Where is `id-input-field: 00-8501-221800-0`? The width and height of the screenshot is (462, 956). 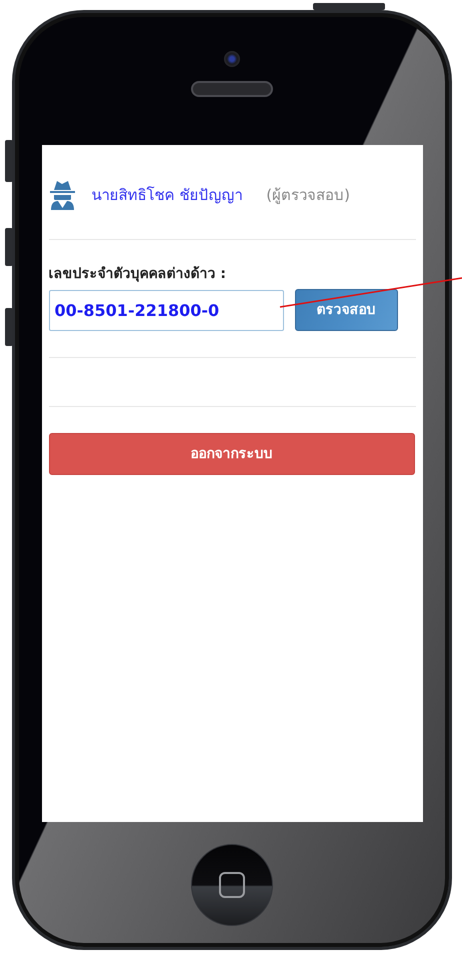
id-input-field: 00-8501-221800-0 is located at coordinates (166, 310).